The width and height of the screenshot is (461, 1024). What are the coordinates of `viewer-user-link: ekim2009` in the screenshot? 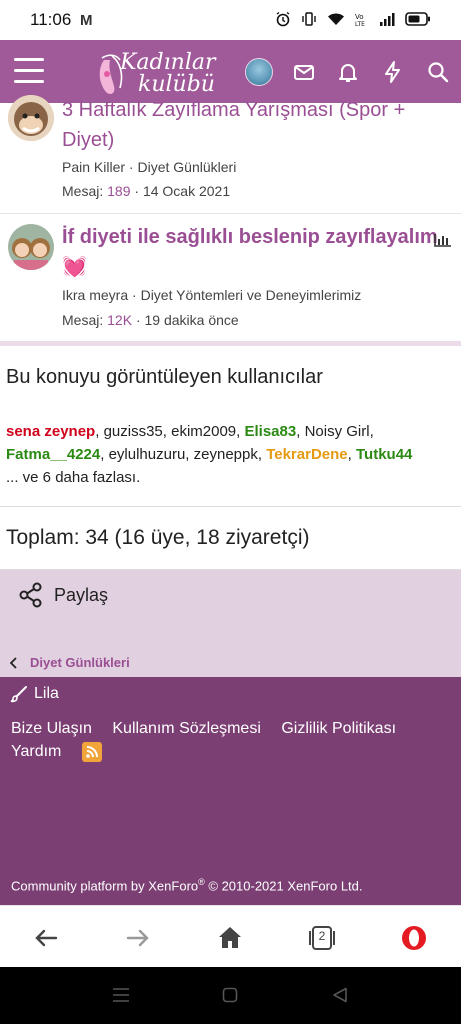 It's located at (203, 431).